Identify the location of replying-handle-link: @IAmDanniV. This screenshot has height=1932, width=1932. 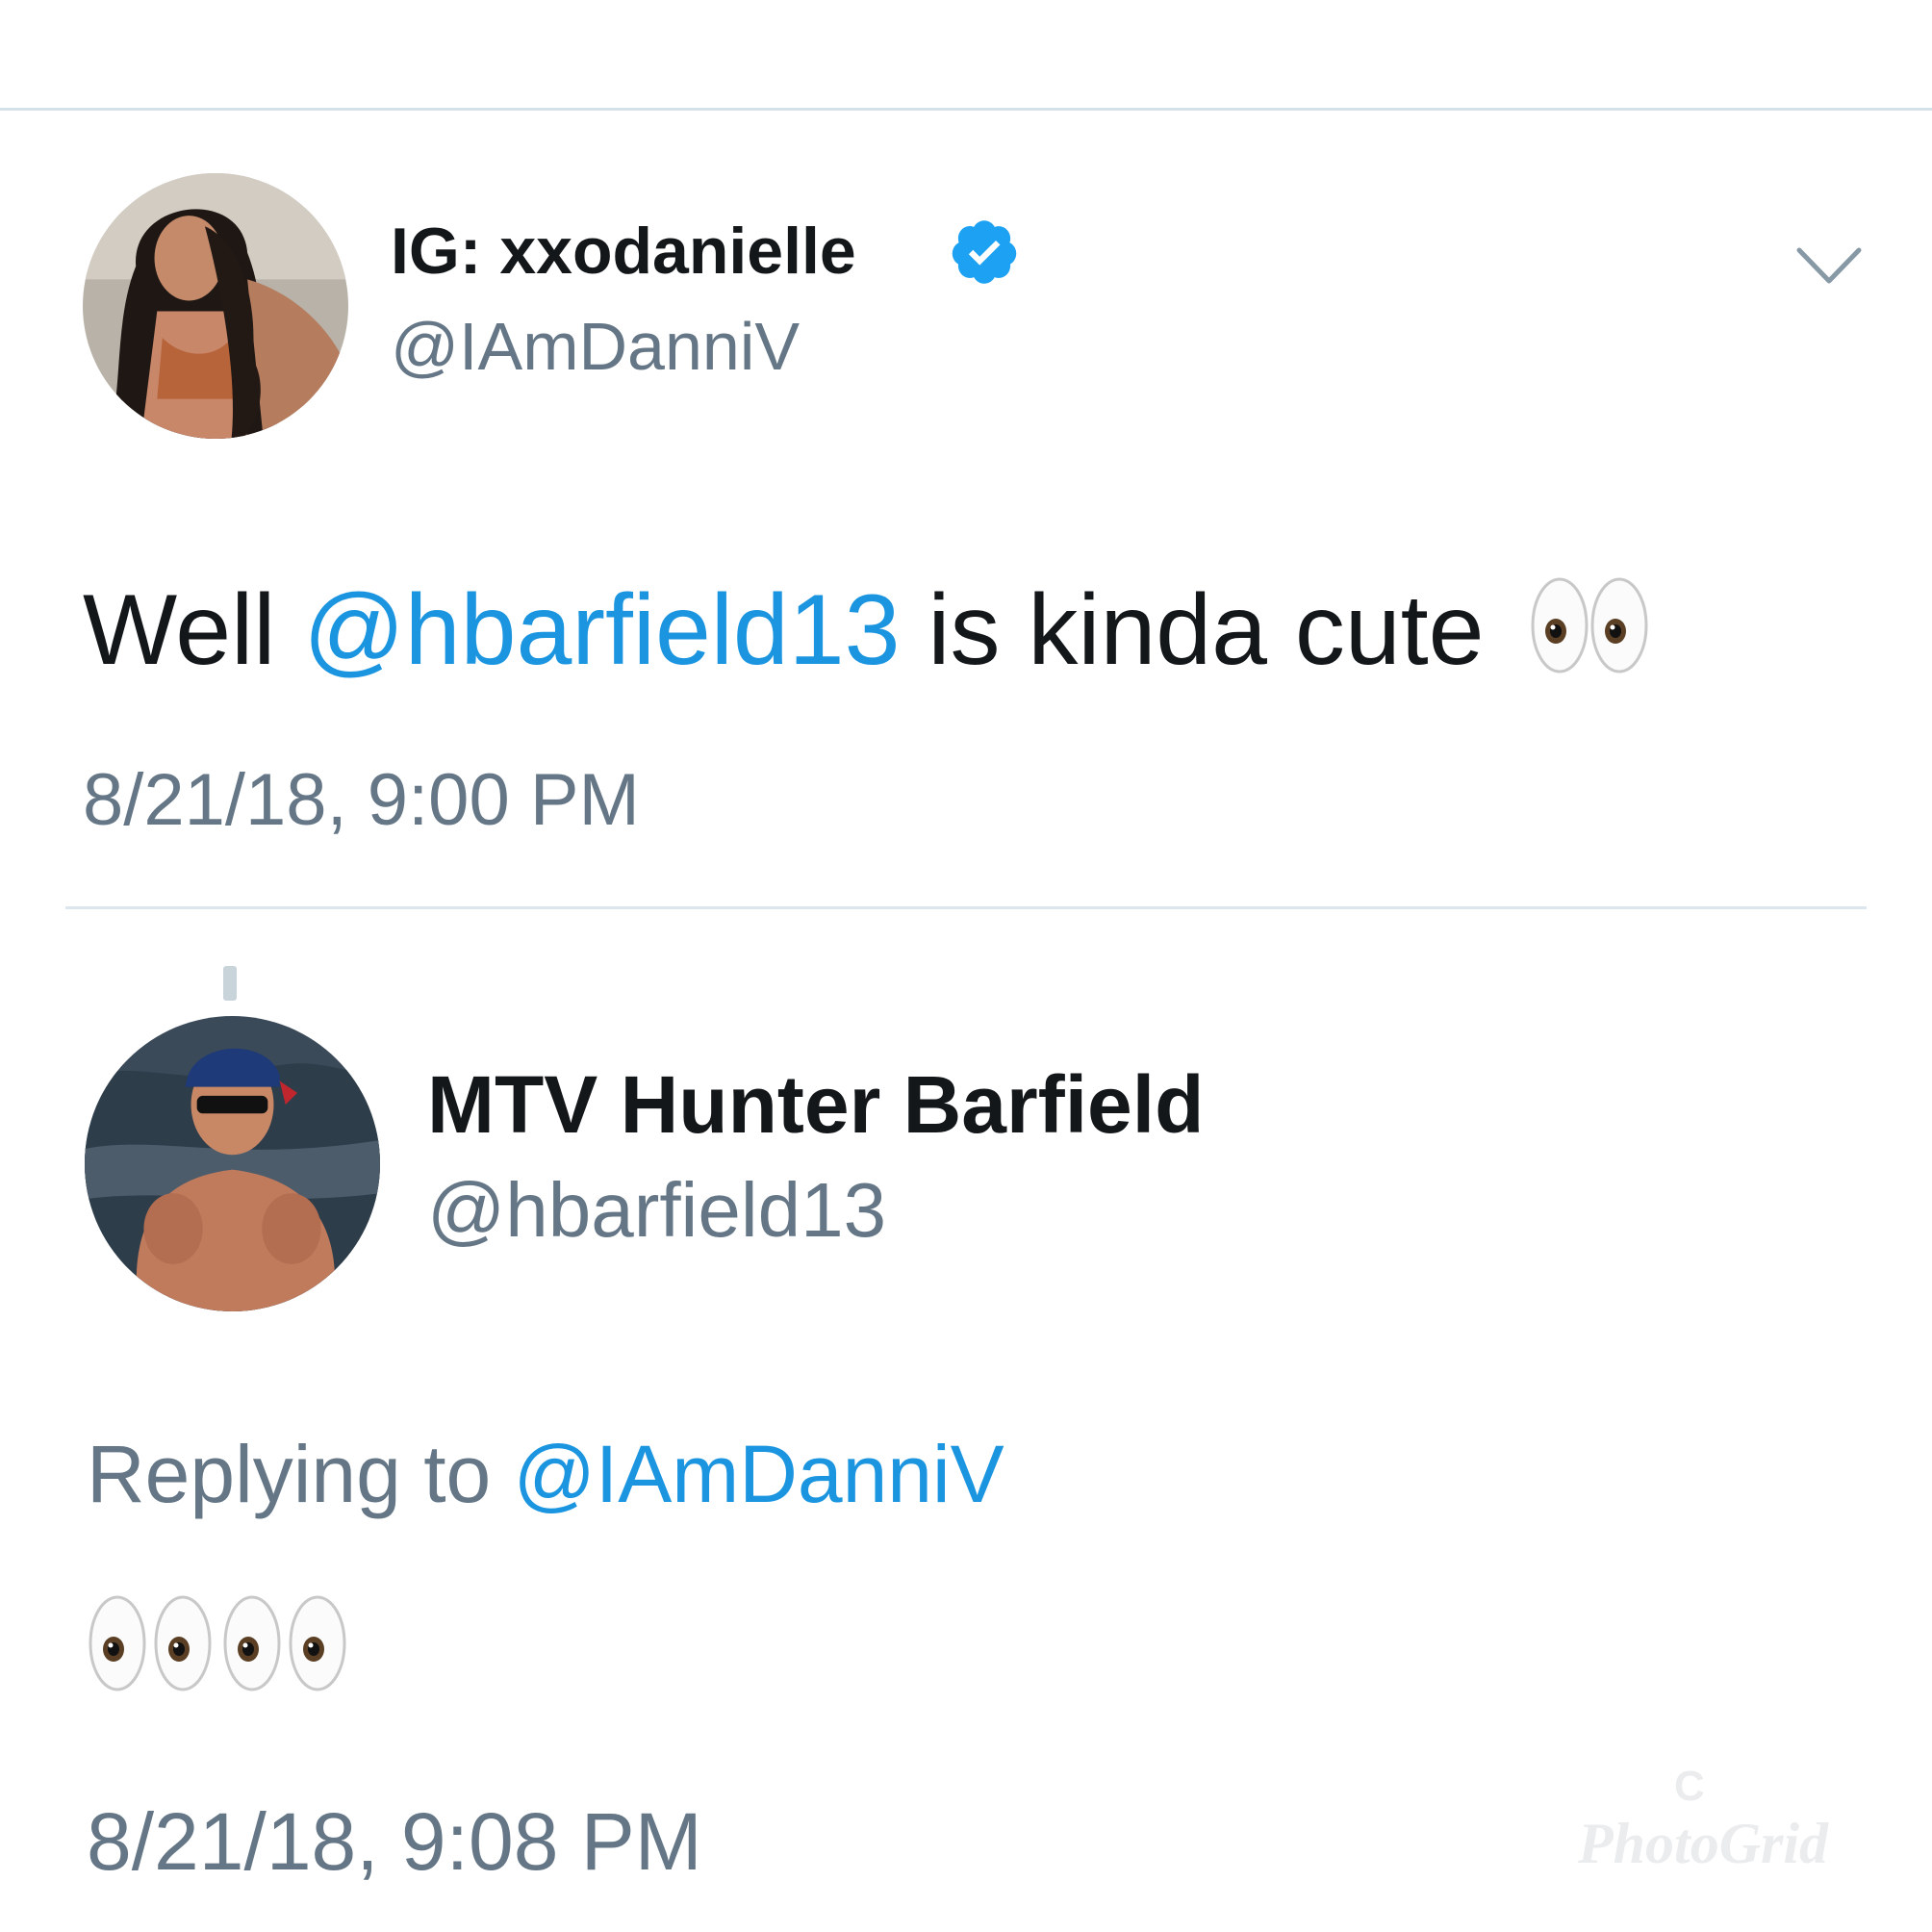
(759, 1474).